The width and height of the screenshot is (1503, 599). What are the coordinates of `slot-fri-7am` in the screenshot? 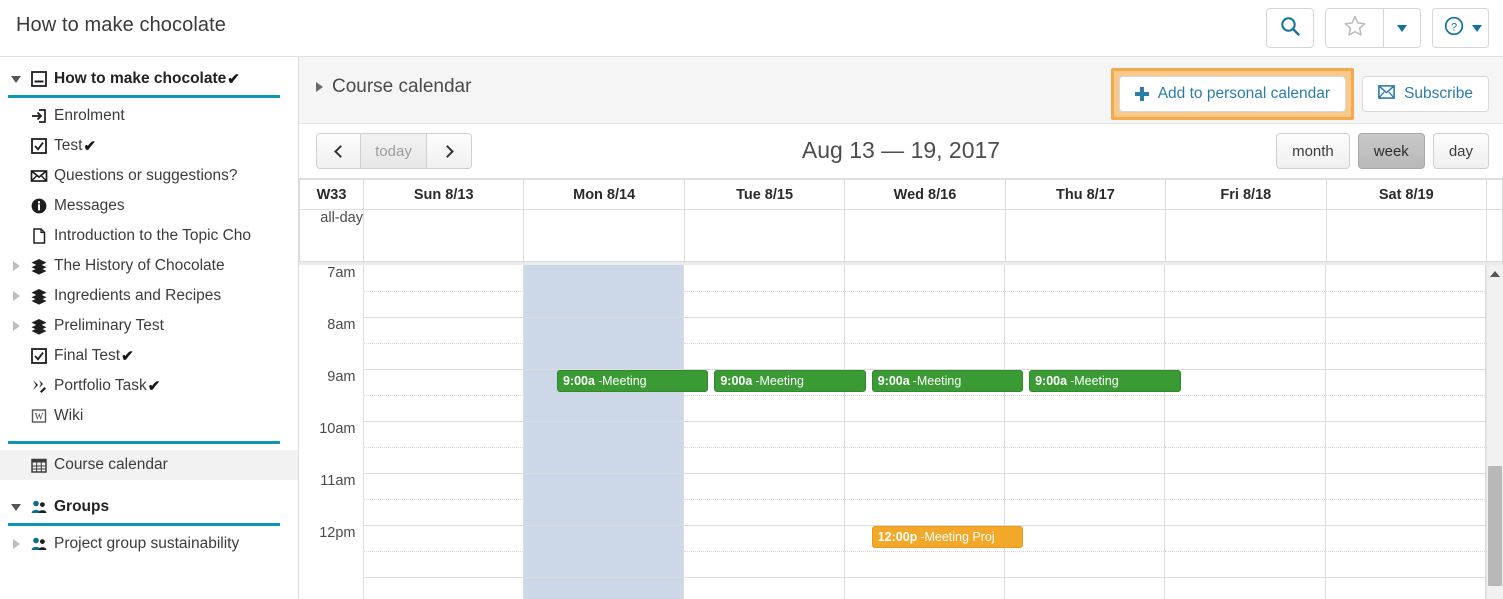 It's located at (1245, 278).